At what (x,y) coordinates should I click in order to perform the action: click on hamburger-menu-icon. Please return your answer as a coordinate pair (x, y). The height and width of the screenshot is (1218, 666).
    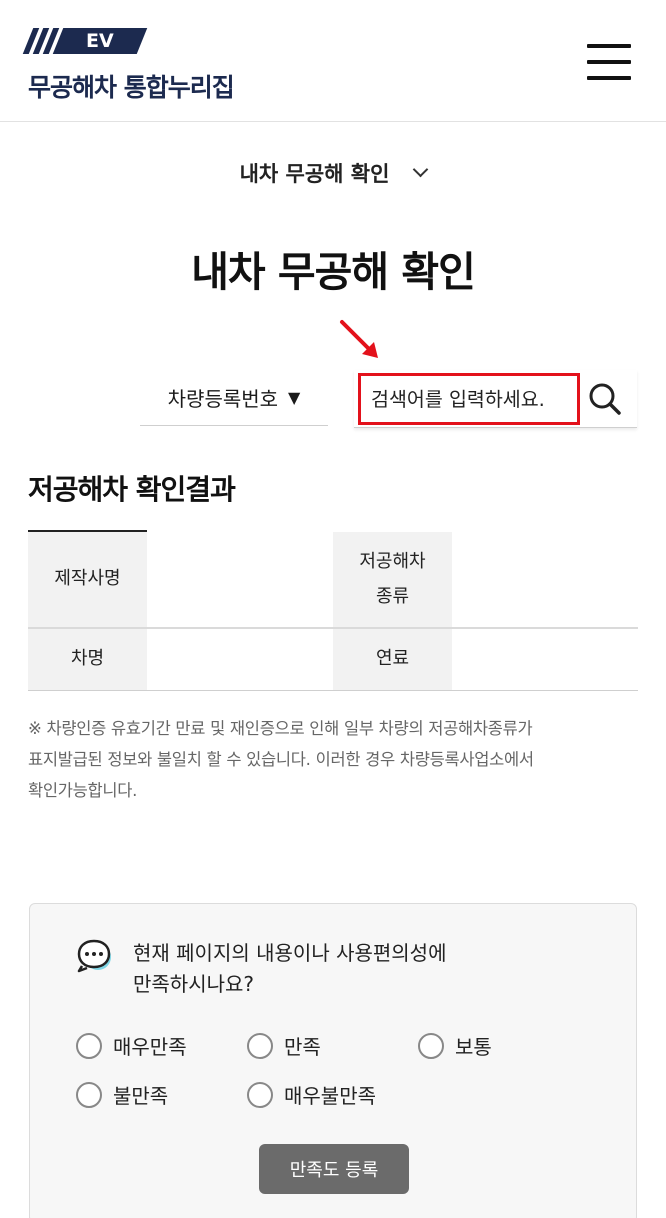
    Looking at the image, I should click on (609, 62).